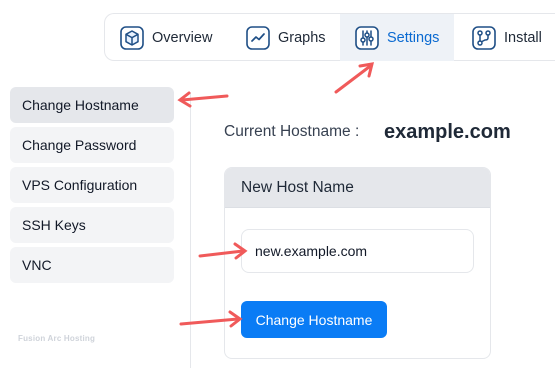 The height and width of the screenshot is (368, 555). I want to click on arrow-to-change-hostname-item, so click(203, 99).